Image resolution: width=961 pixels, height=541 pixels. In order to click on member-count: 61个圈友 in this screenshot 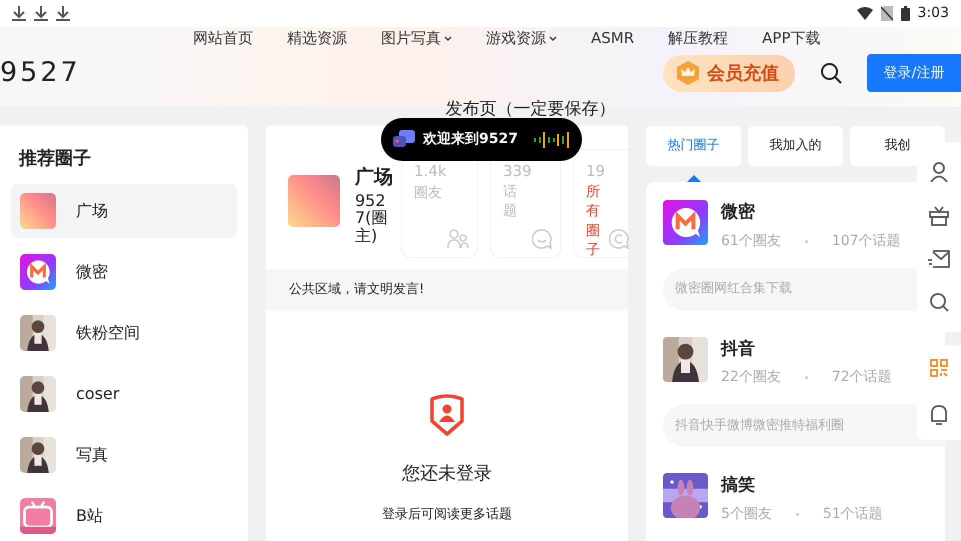, I will do `click(751, 241)`.